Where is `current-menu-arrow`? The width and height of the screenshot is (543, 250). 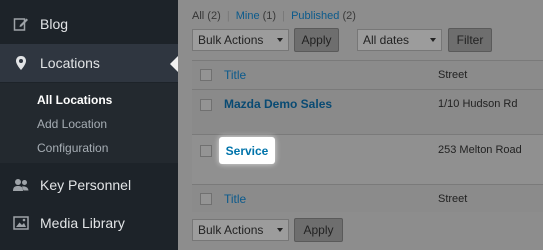
current-menu-arrow is located at coordinates (174, 64).